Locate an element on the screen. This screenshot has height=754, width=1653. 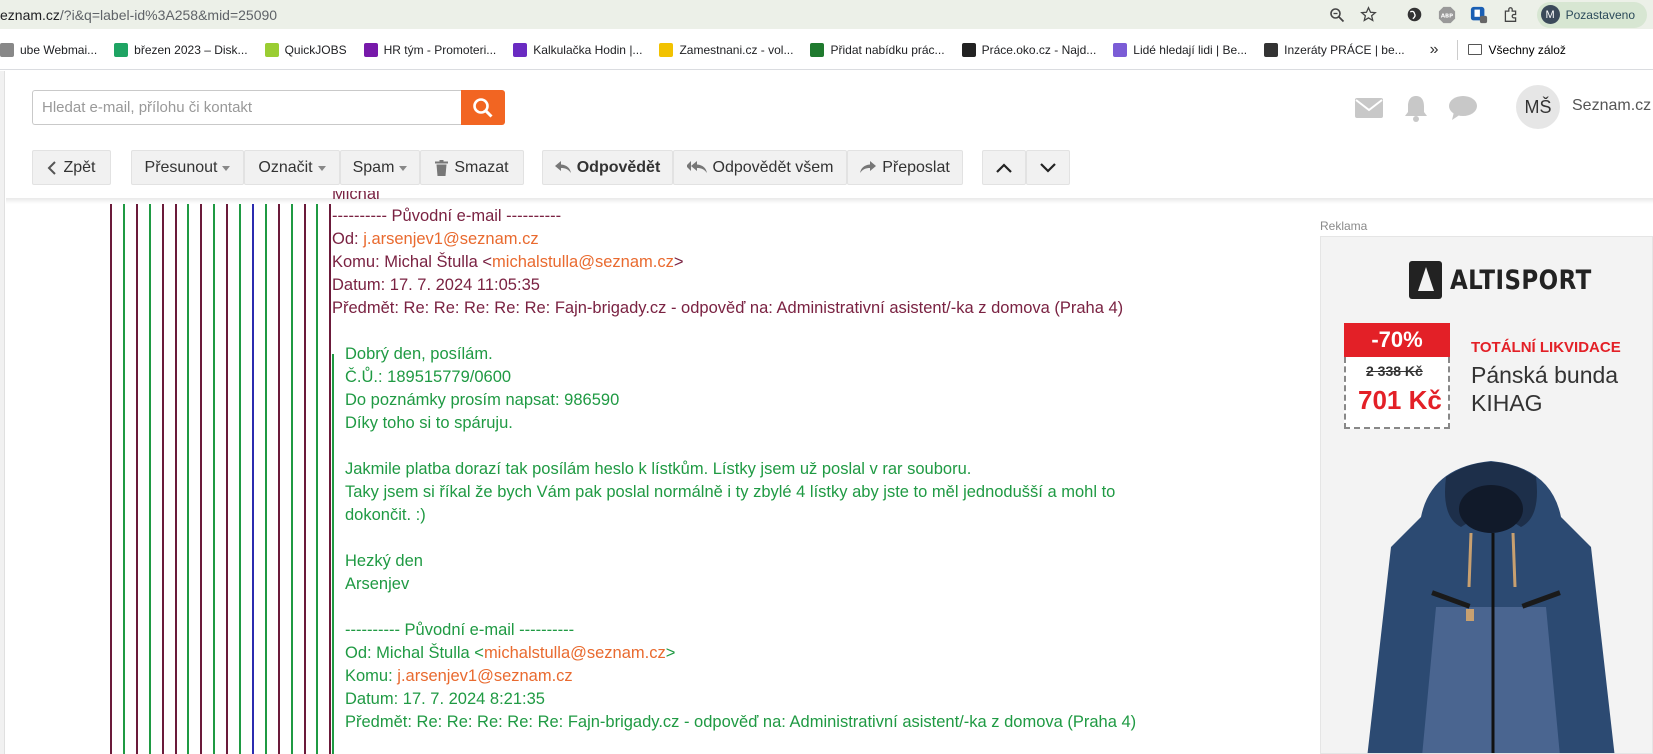
next-mail-button is located at coordinates (1048, 167).